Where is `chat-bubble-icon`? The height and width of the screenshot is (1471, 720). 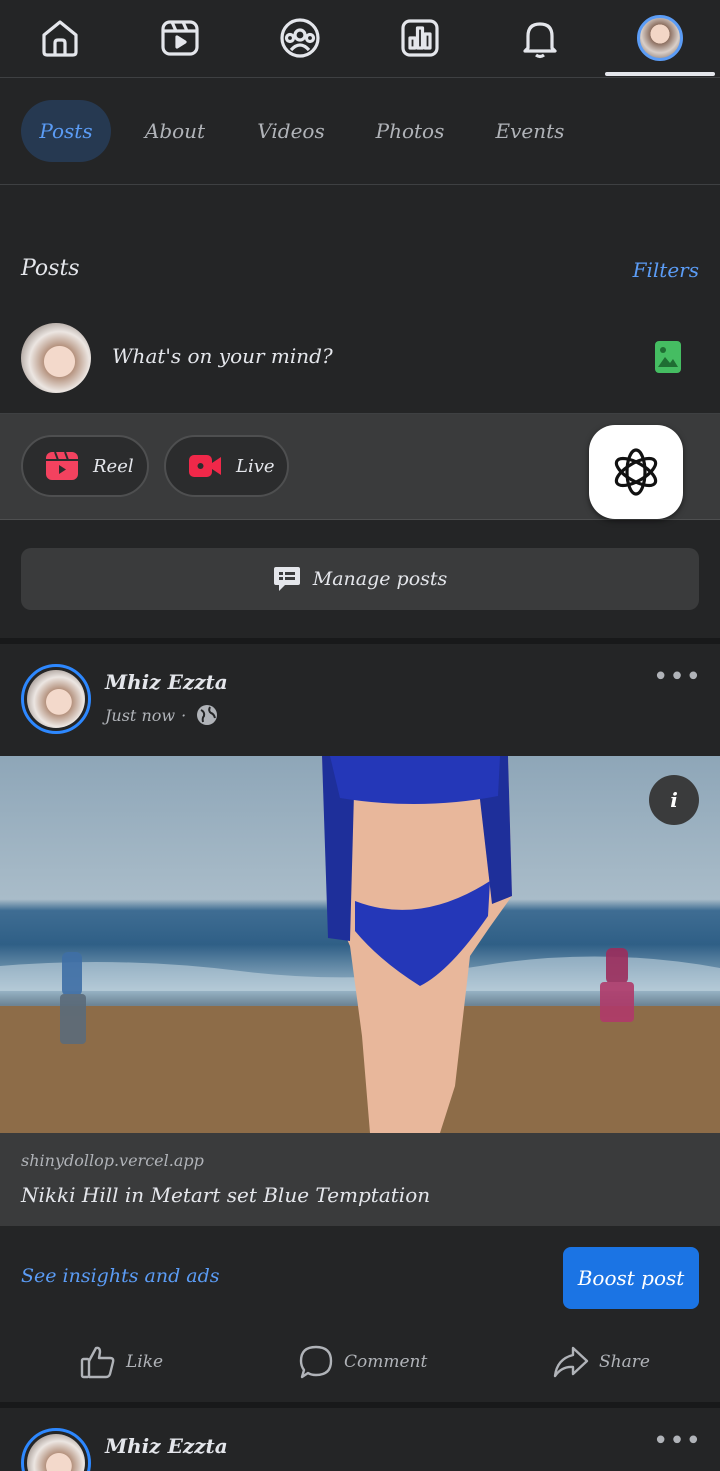 chat-bubble-icon is located at coordinates (286, 579).